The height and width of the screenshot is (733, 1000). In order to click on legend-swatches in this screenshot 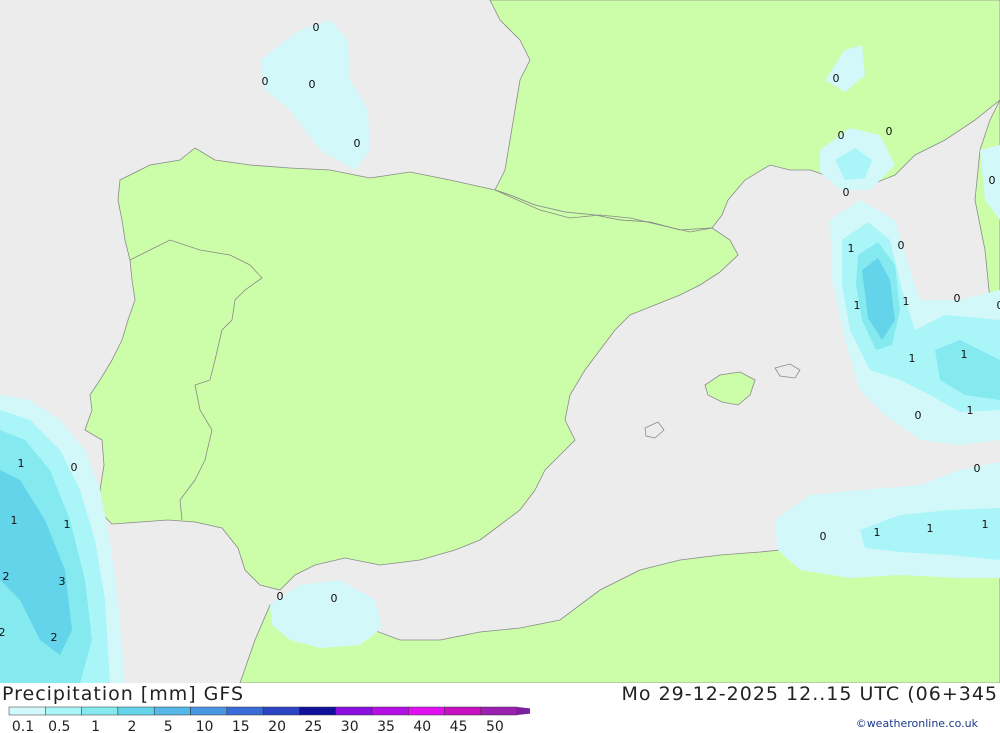, I will do `click(269, 711)`.